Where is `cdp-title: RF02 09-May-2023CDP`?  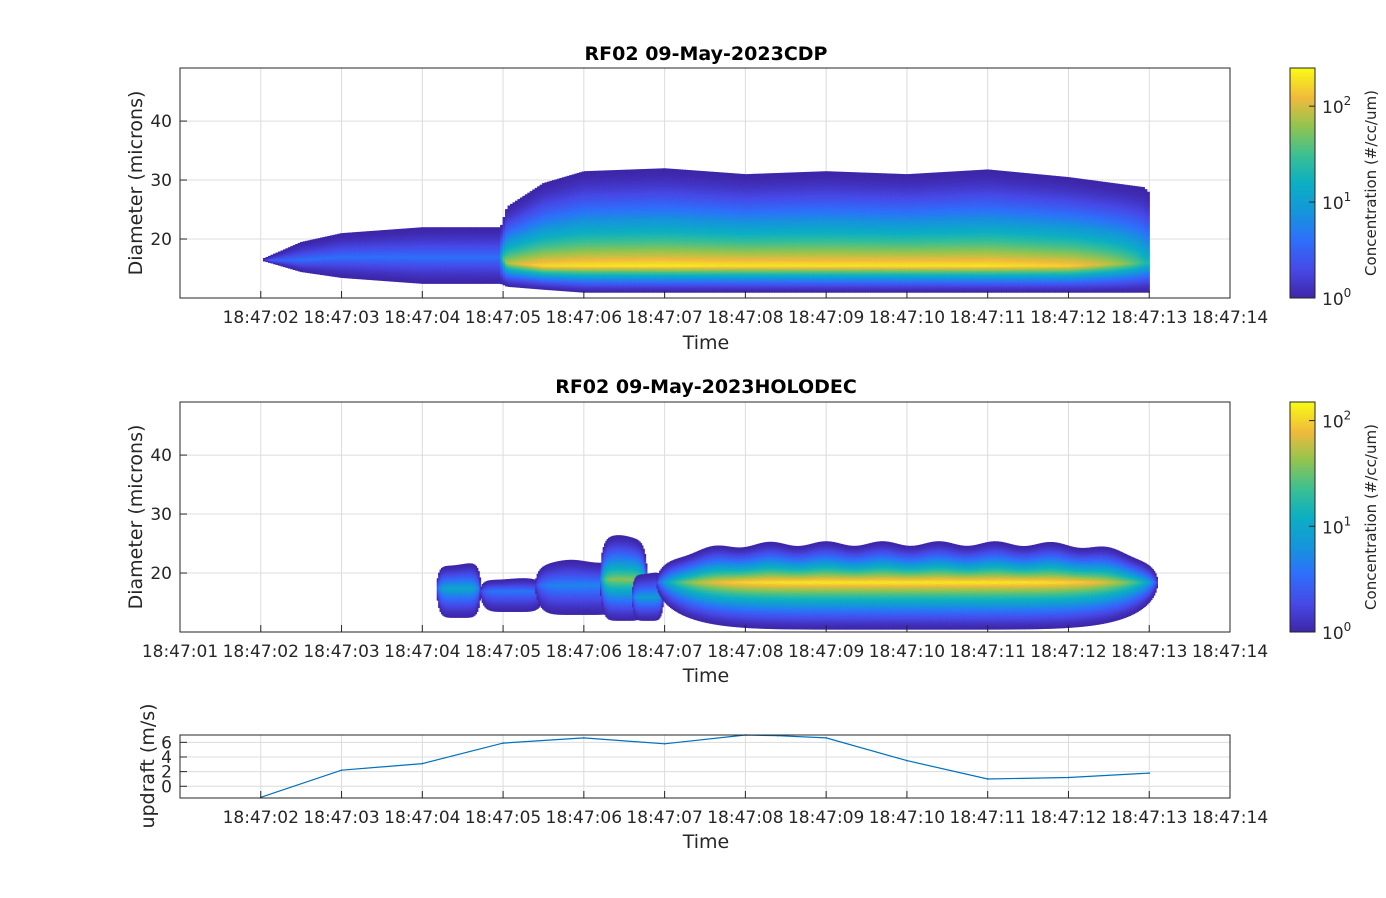 cdp-title: RF02 09-May-2023CDP is located at coordinates (706, 54).